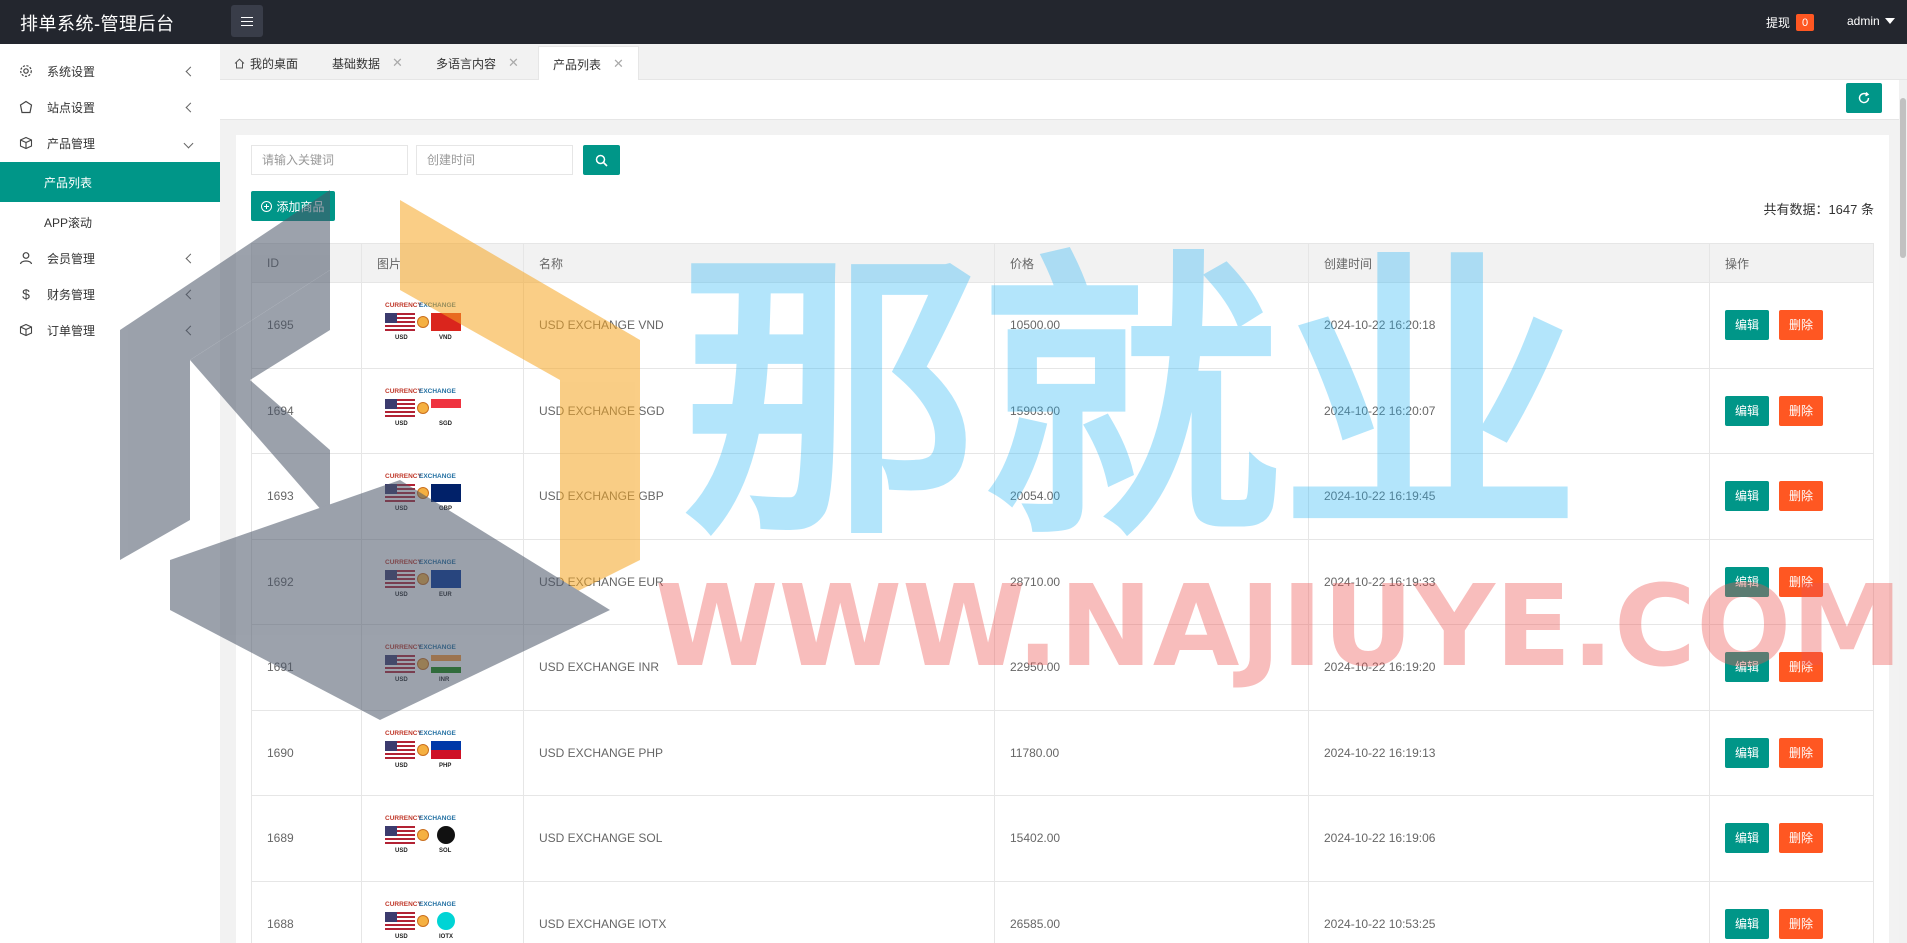 Image resolution: width=1907 pixels, height=943 pixels. I want to click on sidebar-item-label: 订单管理, so click(71, 330).